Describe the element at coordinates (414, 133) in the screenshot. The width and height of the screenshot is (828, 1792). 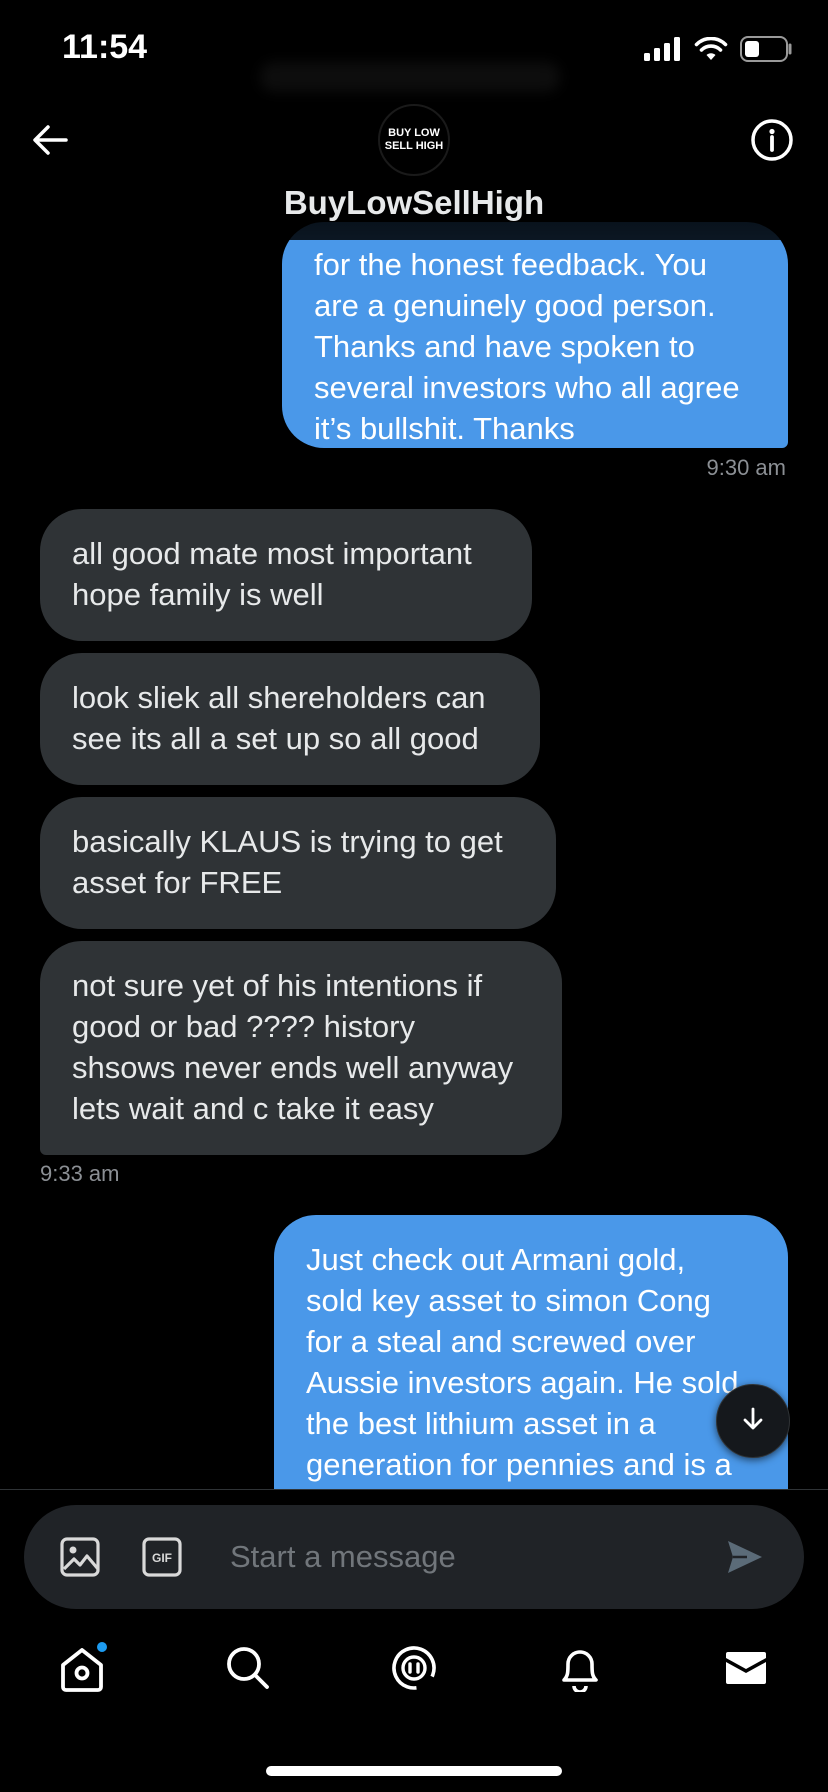
I see `avatar-text-line1: BUY LOW` at that location.